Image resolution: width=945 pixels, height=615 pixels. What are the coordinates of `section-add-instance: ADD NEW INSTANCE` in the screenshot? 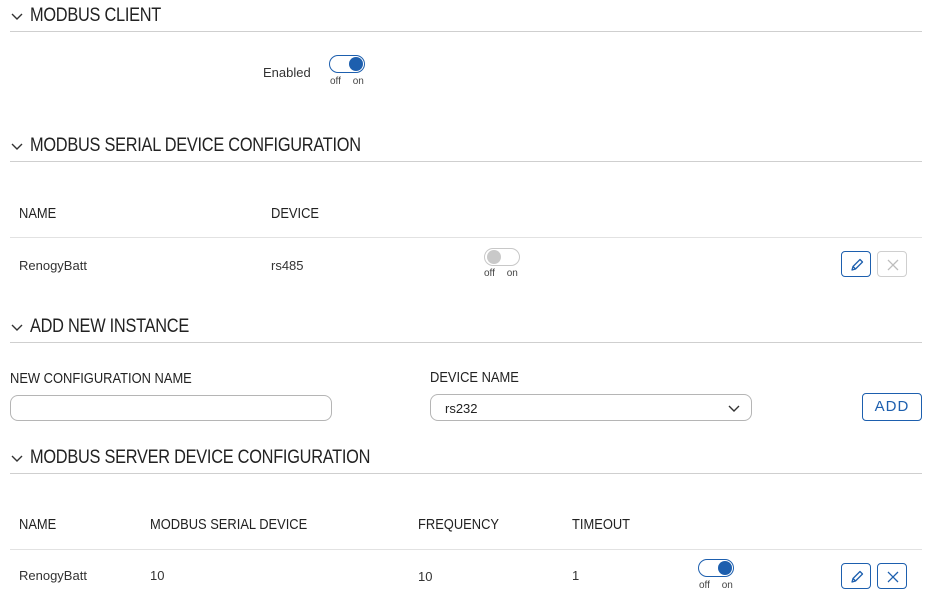 It's located at (466, 329).